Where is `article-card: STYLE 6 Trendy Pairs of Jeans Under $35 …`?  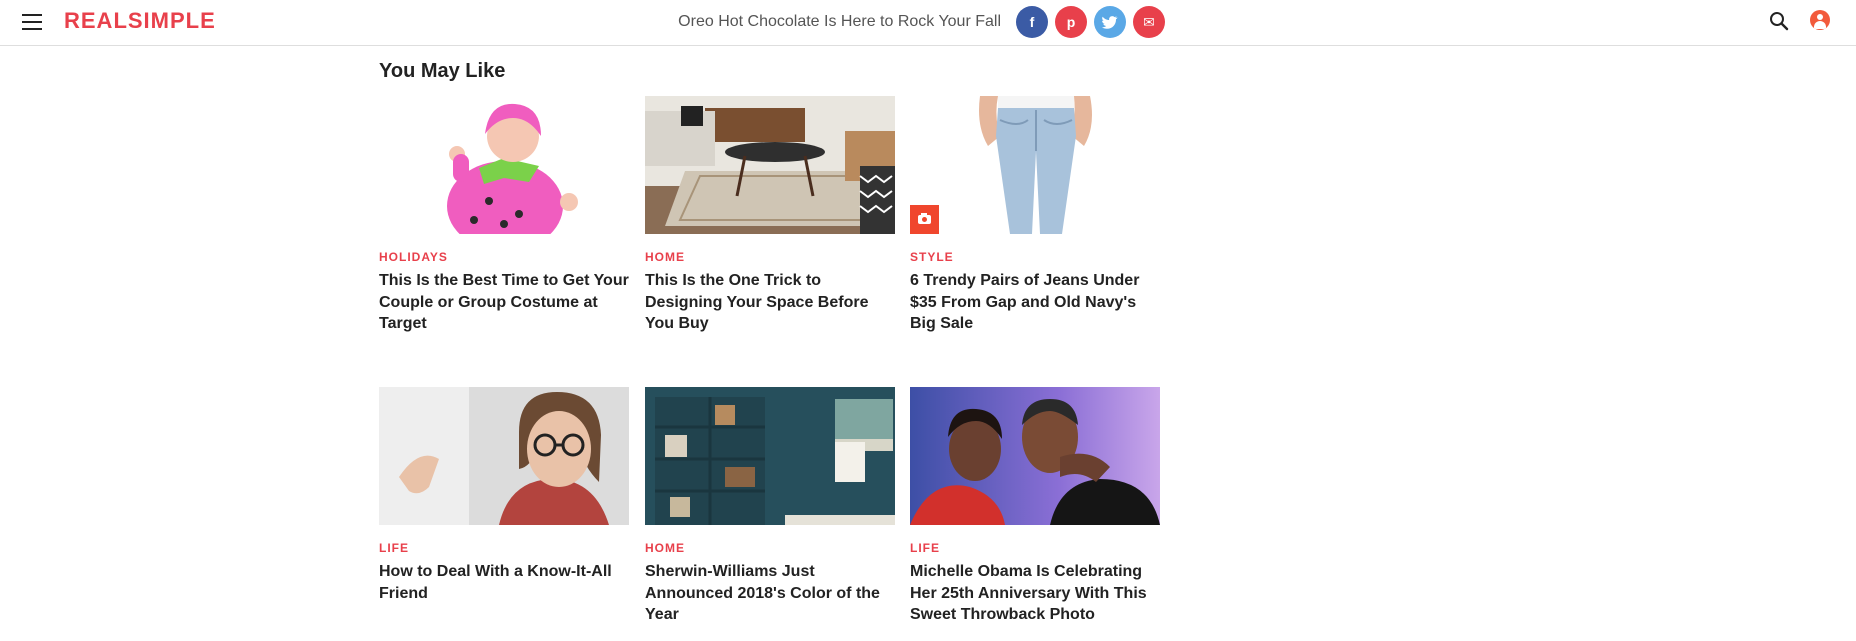 article-card: STYLE 6 Trendy Pairs of Jeans Under $35 … is located at coordinates (1035, 215).